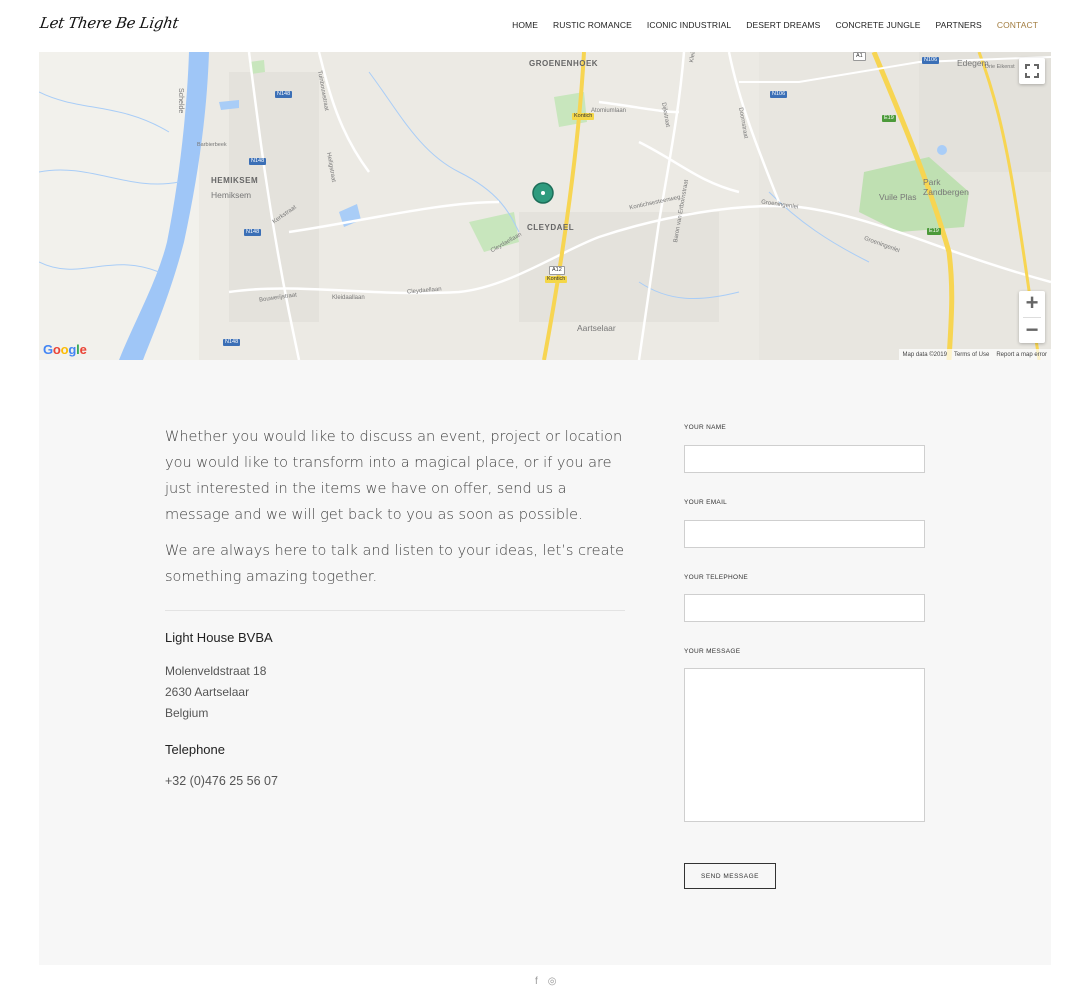  What do you see at coordinates (705, 427) in the screenshot?
I see `name-label: YOUR NAME` at bounding box center [705, 427].